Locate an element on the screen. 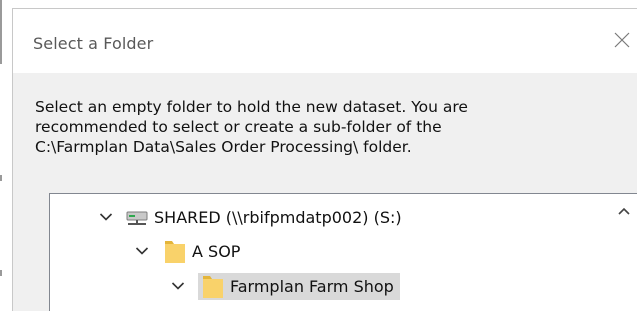 This screenshot has height=311, width=637. chevron-up-icon is located at coordinates (624, 211).